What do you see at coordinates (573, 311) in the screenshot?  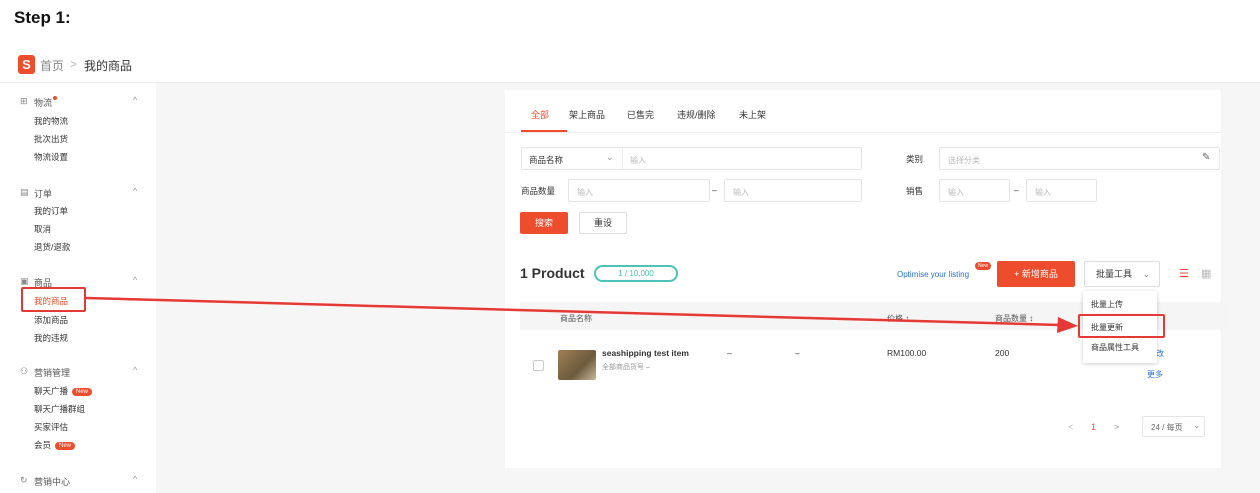 I see `arrow-shaft` at bounding box center [573, 311].